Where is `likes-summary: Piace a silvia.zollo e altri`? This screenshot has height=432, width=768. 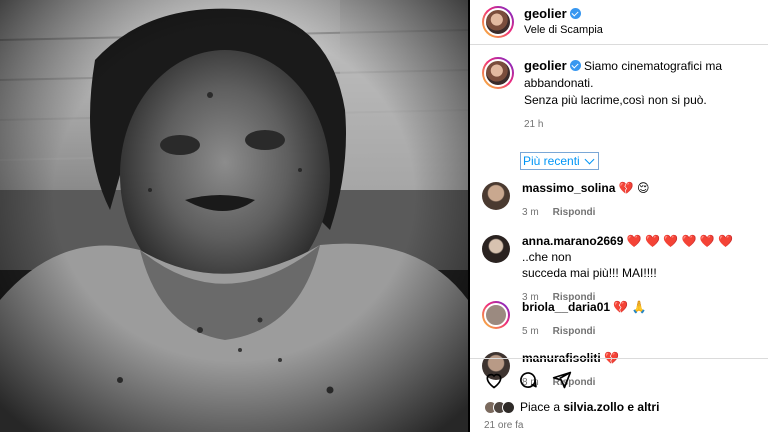 likes-summary: Piace a silvia.zollo e altri is located at coordinates (571, 407).